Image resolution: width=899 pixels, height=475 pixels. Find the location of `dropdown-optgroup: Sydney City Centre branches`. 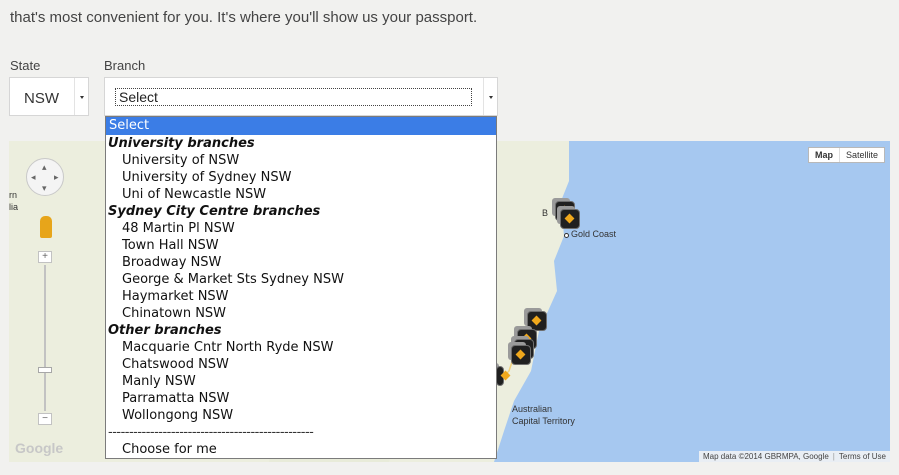

dropdown-optgroup: Sydney City Centre branches is located at coordinates (214, 211).